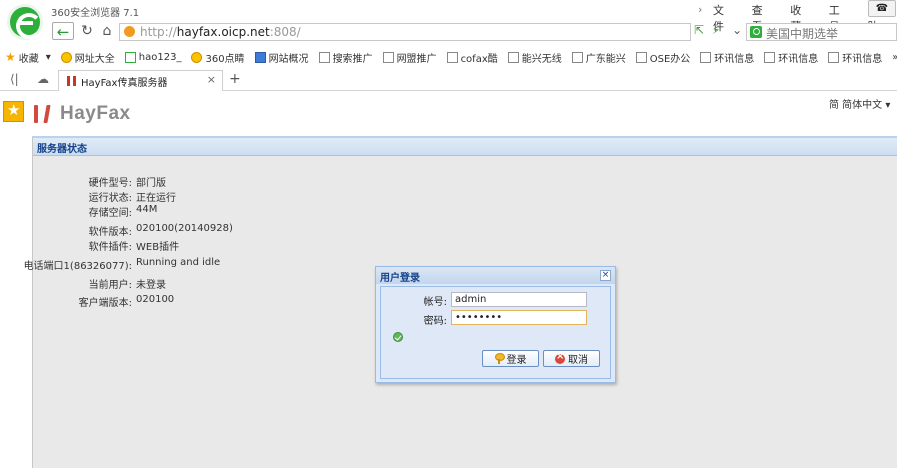  I want to click on dialog-title: 用户登录, so click(400, 278).